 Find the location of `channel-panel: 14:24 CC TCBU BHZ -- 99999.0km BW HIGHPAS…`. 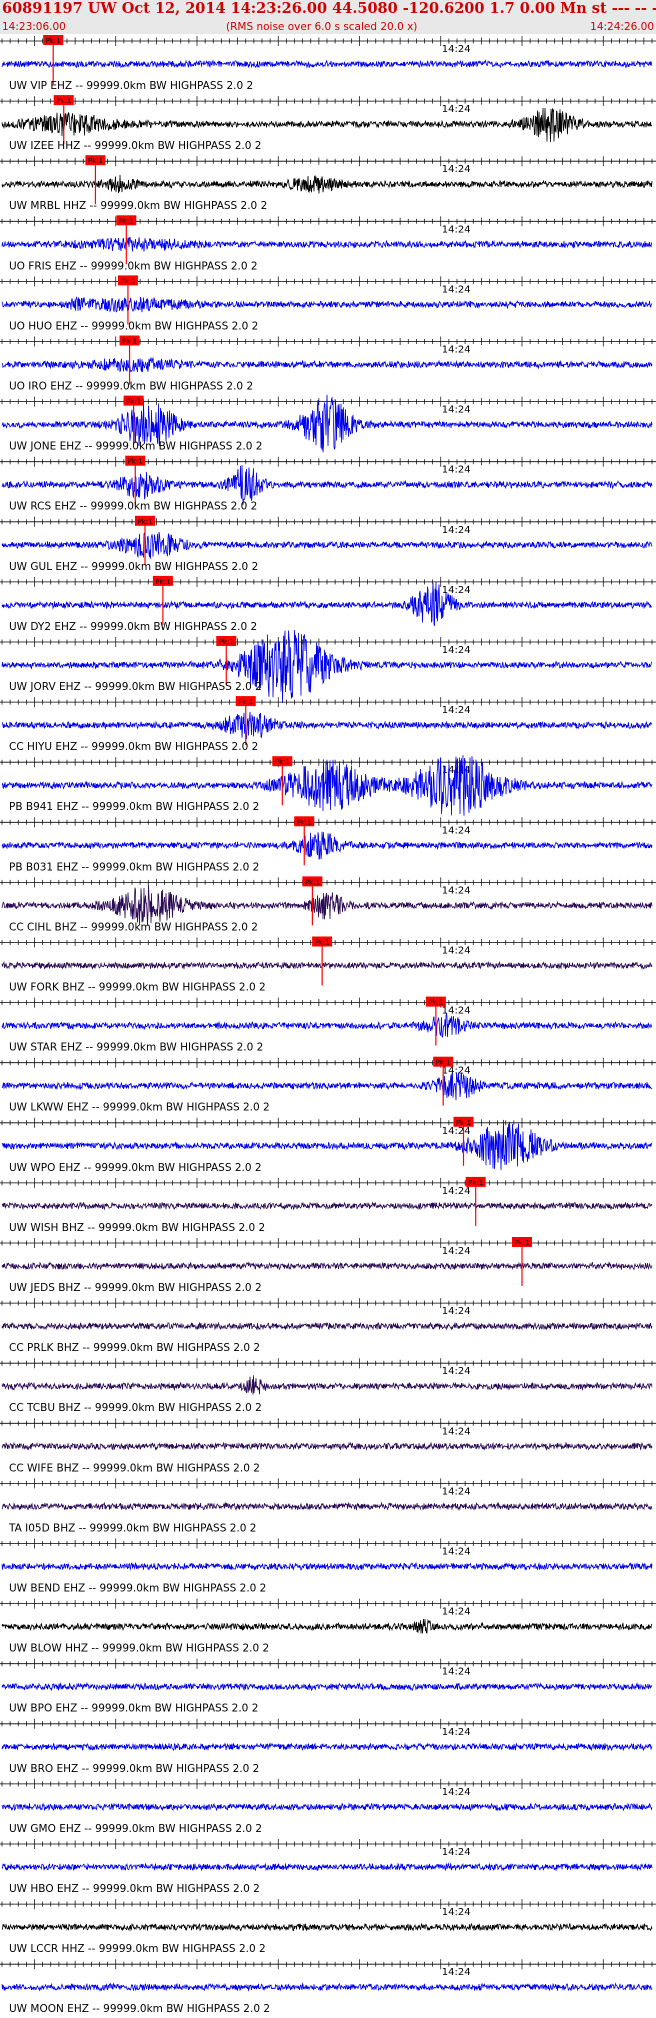

channel-panel: 14:24 CC TCBU BHZ -- 99999.0km BW HIGHPAS… is located at coordinates (328, 1386).